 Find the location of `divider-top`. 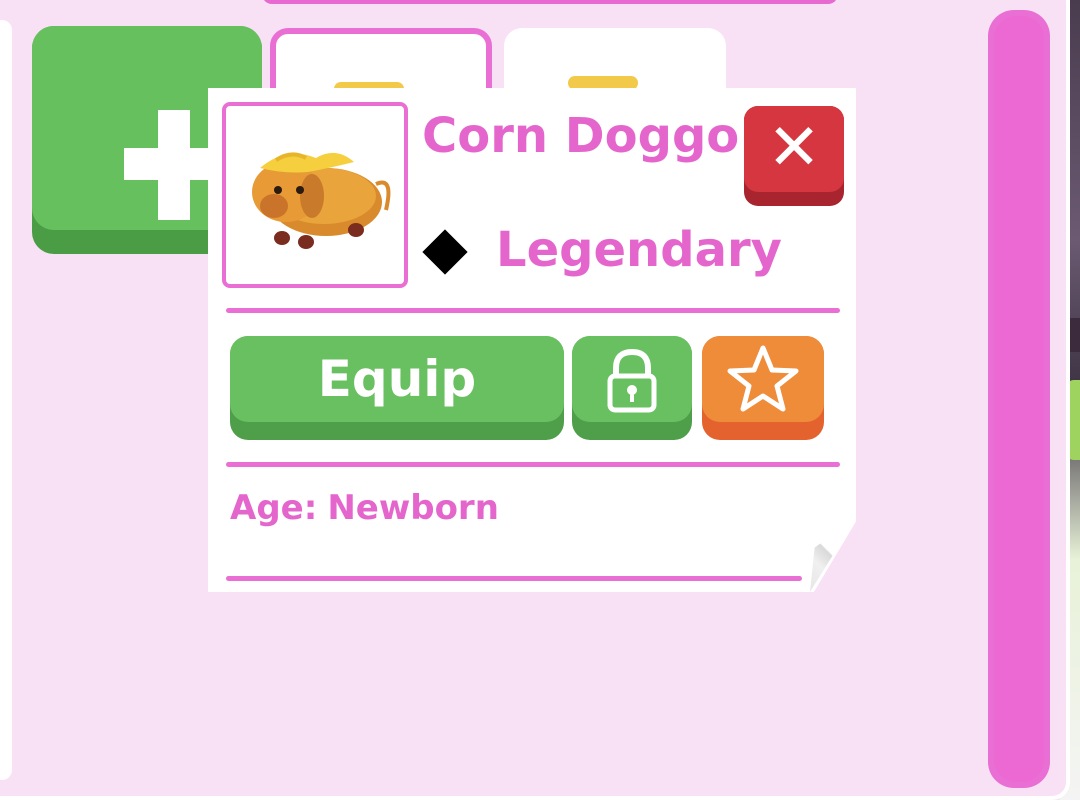

divider-top is located at coordinates (533, 310).